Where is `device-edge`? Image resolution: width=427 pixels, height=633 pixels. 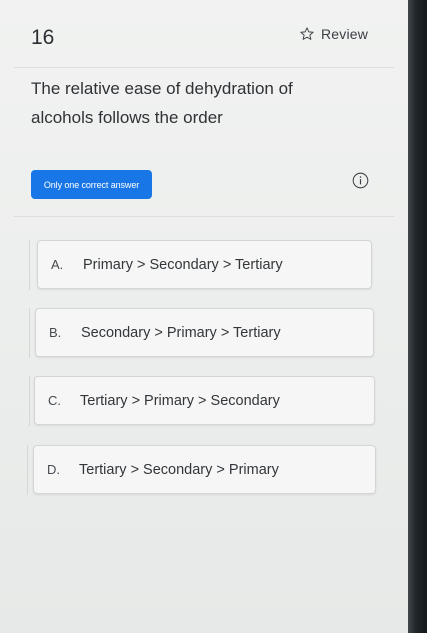
device-edge is located at coordinates (417, 316).